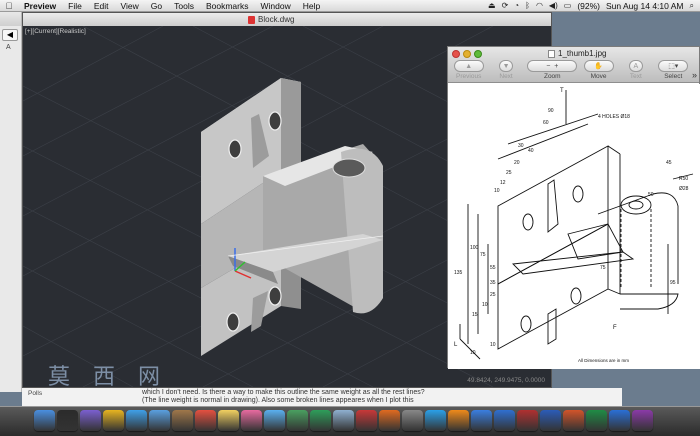 This screenshot has height=436, width=700. What do you see at coordinates (568, 5) in the screenshot?
I see `battery-icon: ▭` at bounding box center [568, 5].